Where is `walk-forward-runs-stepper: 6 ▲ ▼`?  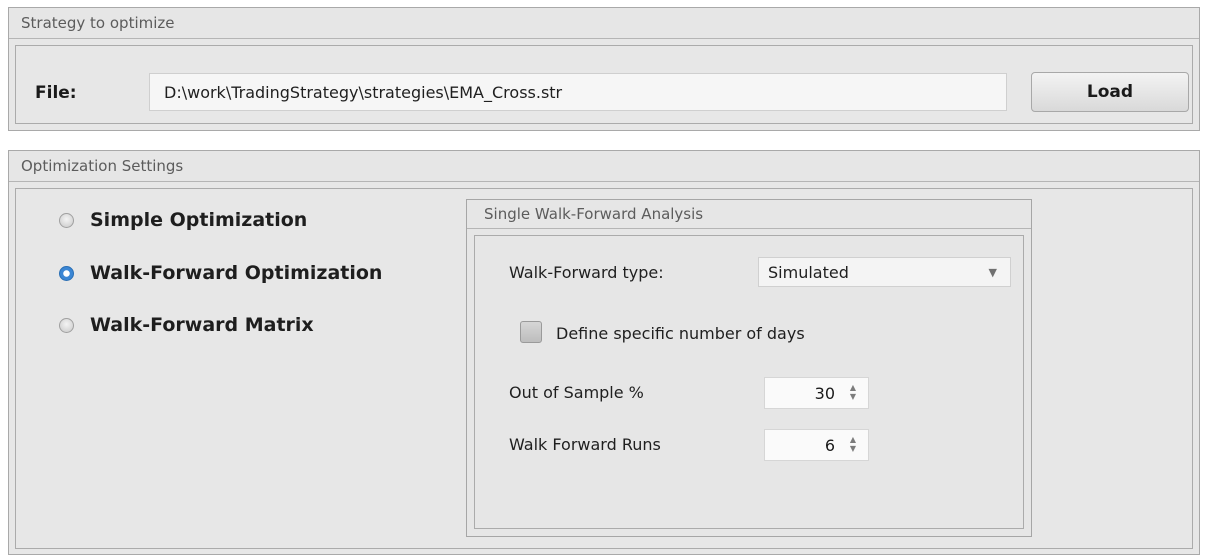 walk-forward-runs-stepper: 6 ▲ ▼ is located at coordinates (816, 445).